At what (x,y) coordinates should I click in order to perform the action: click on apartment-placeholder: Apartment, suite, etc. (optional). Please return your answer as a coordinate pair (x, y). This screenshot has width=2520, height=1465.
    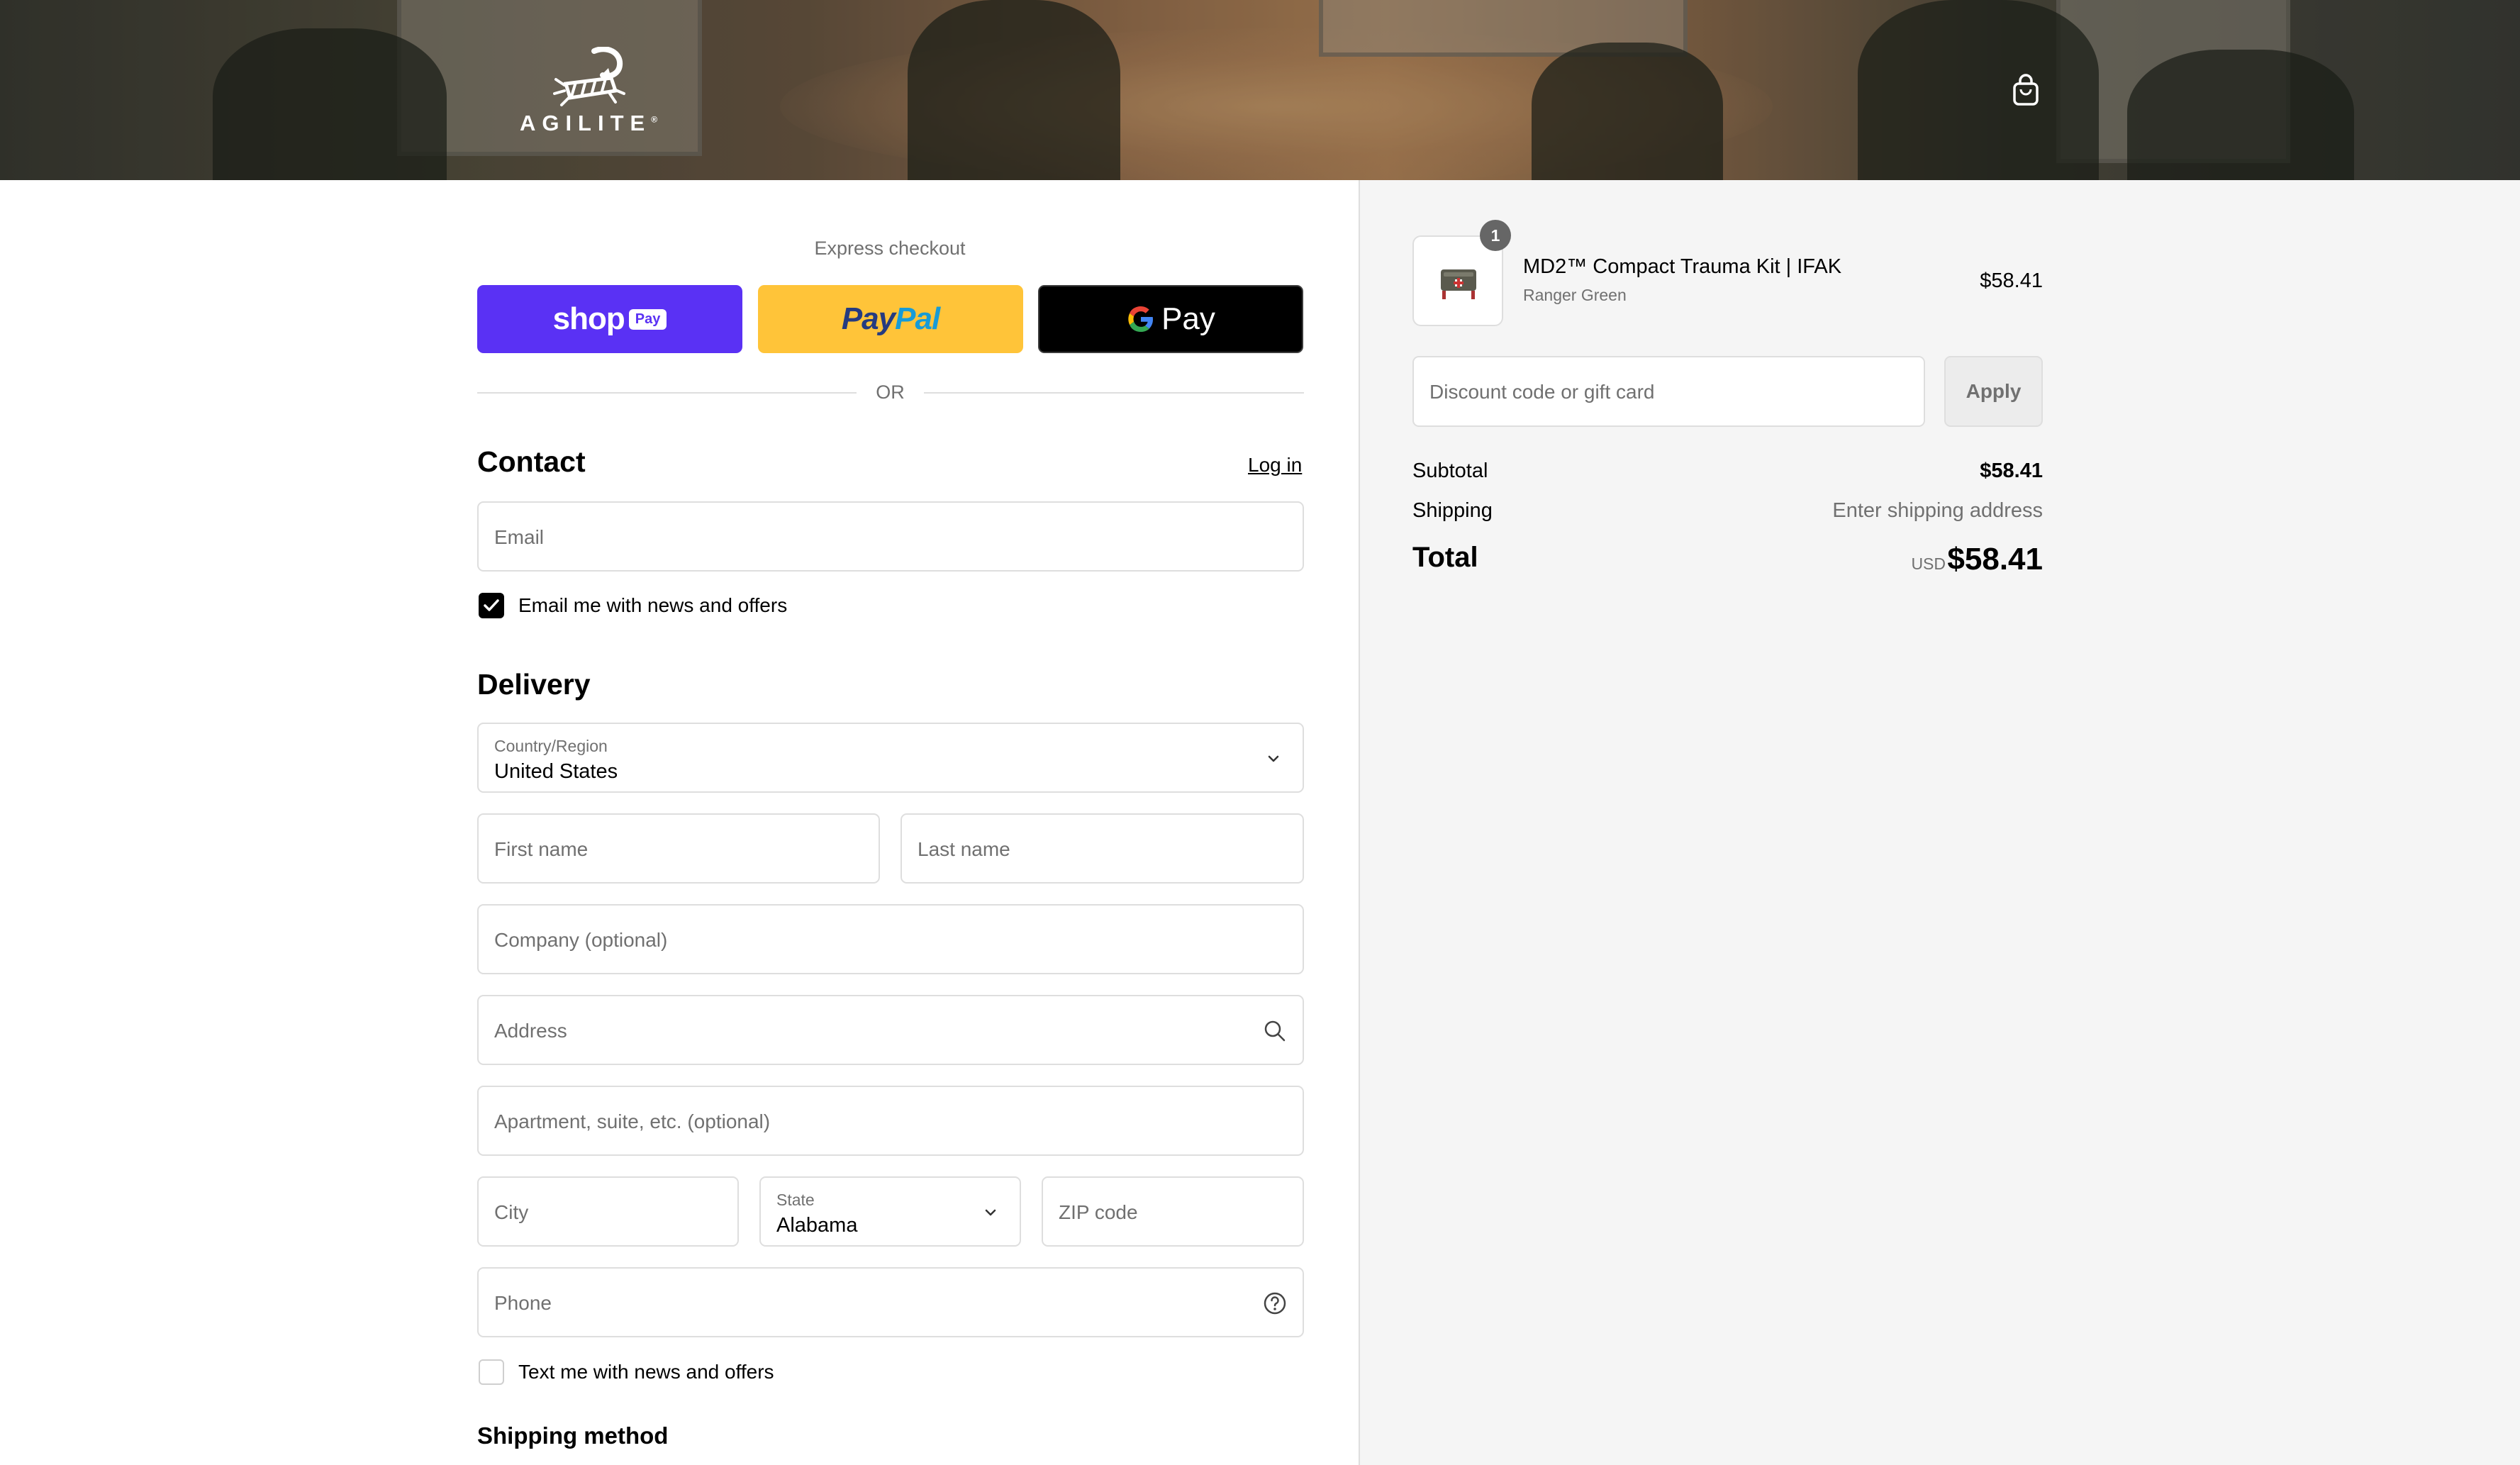
    Looking at the image, I should click on (632, 1121).